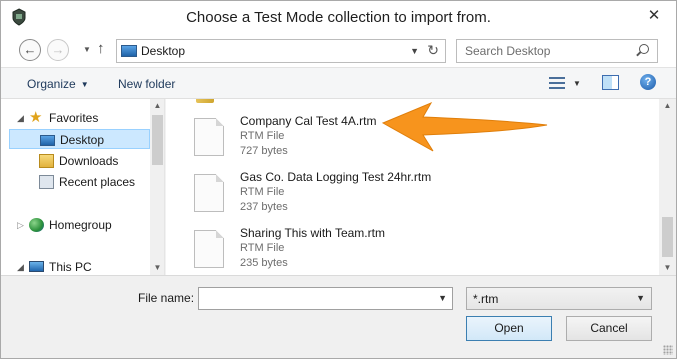  What do you see at coordinates (414, 51) in the screenshot?
I see `address-dropdown-icon: ▼` at bounding box center [414, 51].